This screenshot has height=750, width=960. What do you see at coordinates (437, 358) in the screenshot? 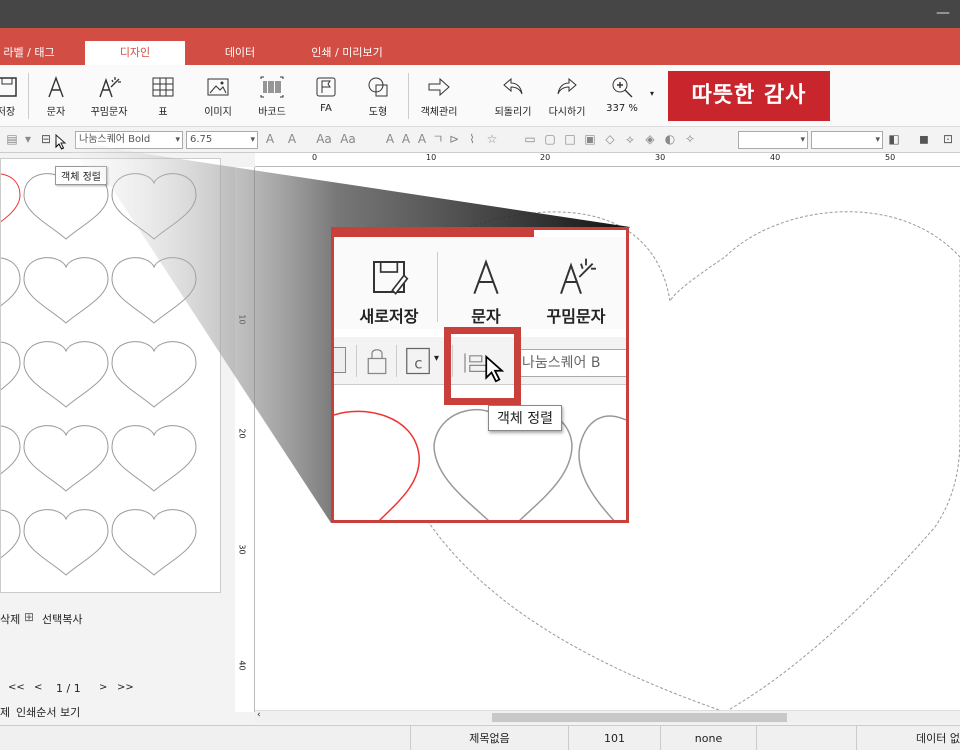
I see `zoom-dropdown-icon: ▾` at bounding box center [437, 358].